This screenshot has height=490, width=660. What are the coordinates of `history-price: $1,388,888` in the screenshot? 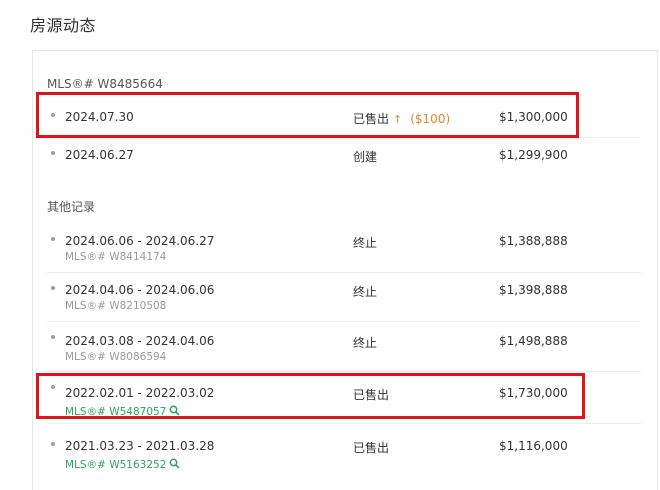 It's located at (533, 241).